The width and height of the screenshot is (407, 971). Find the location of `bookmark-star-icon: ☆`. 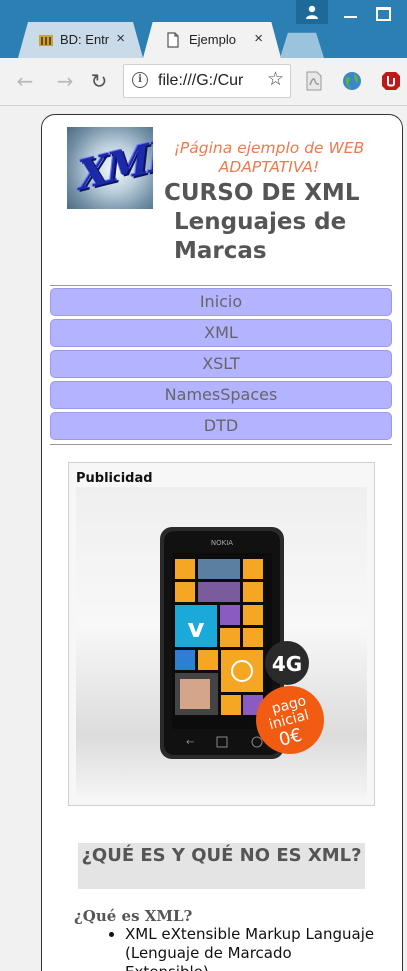

bookmark-star-icon: ☆ is located at coordinates (275, 79).